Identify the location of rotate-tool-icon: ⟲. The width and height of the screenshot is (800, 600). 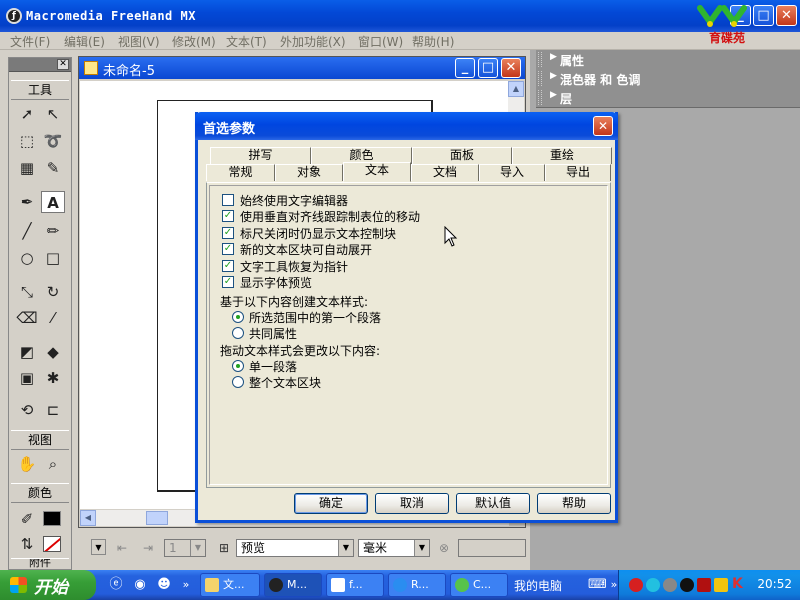
(27, 410).